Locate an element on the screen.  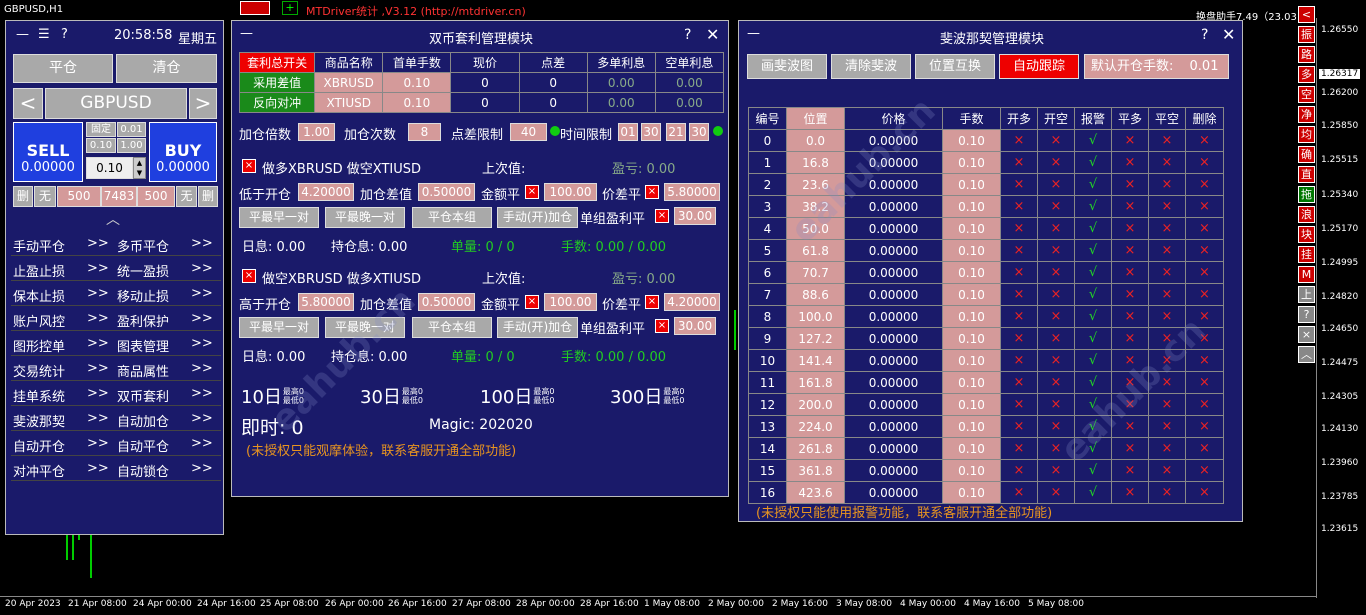
group2-amount-toggle-icon: × is located at coordinates (532, 302).